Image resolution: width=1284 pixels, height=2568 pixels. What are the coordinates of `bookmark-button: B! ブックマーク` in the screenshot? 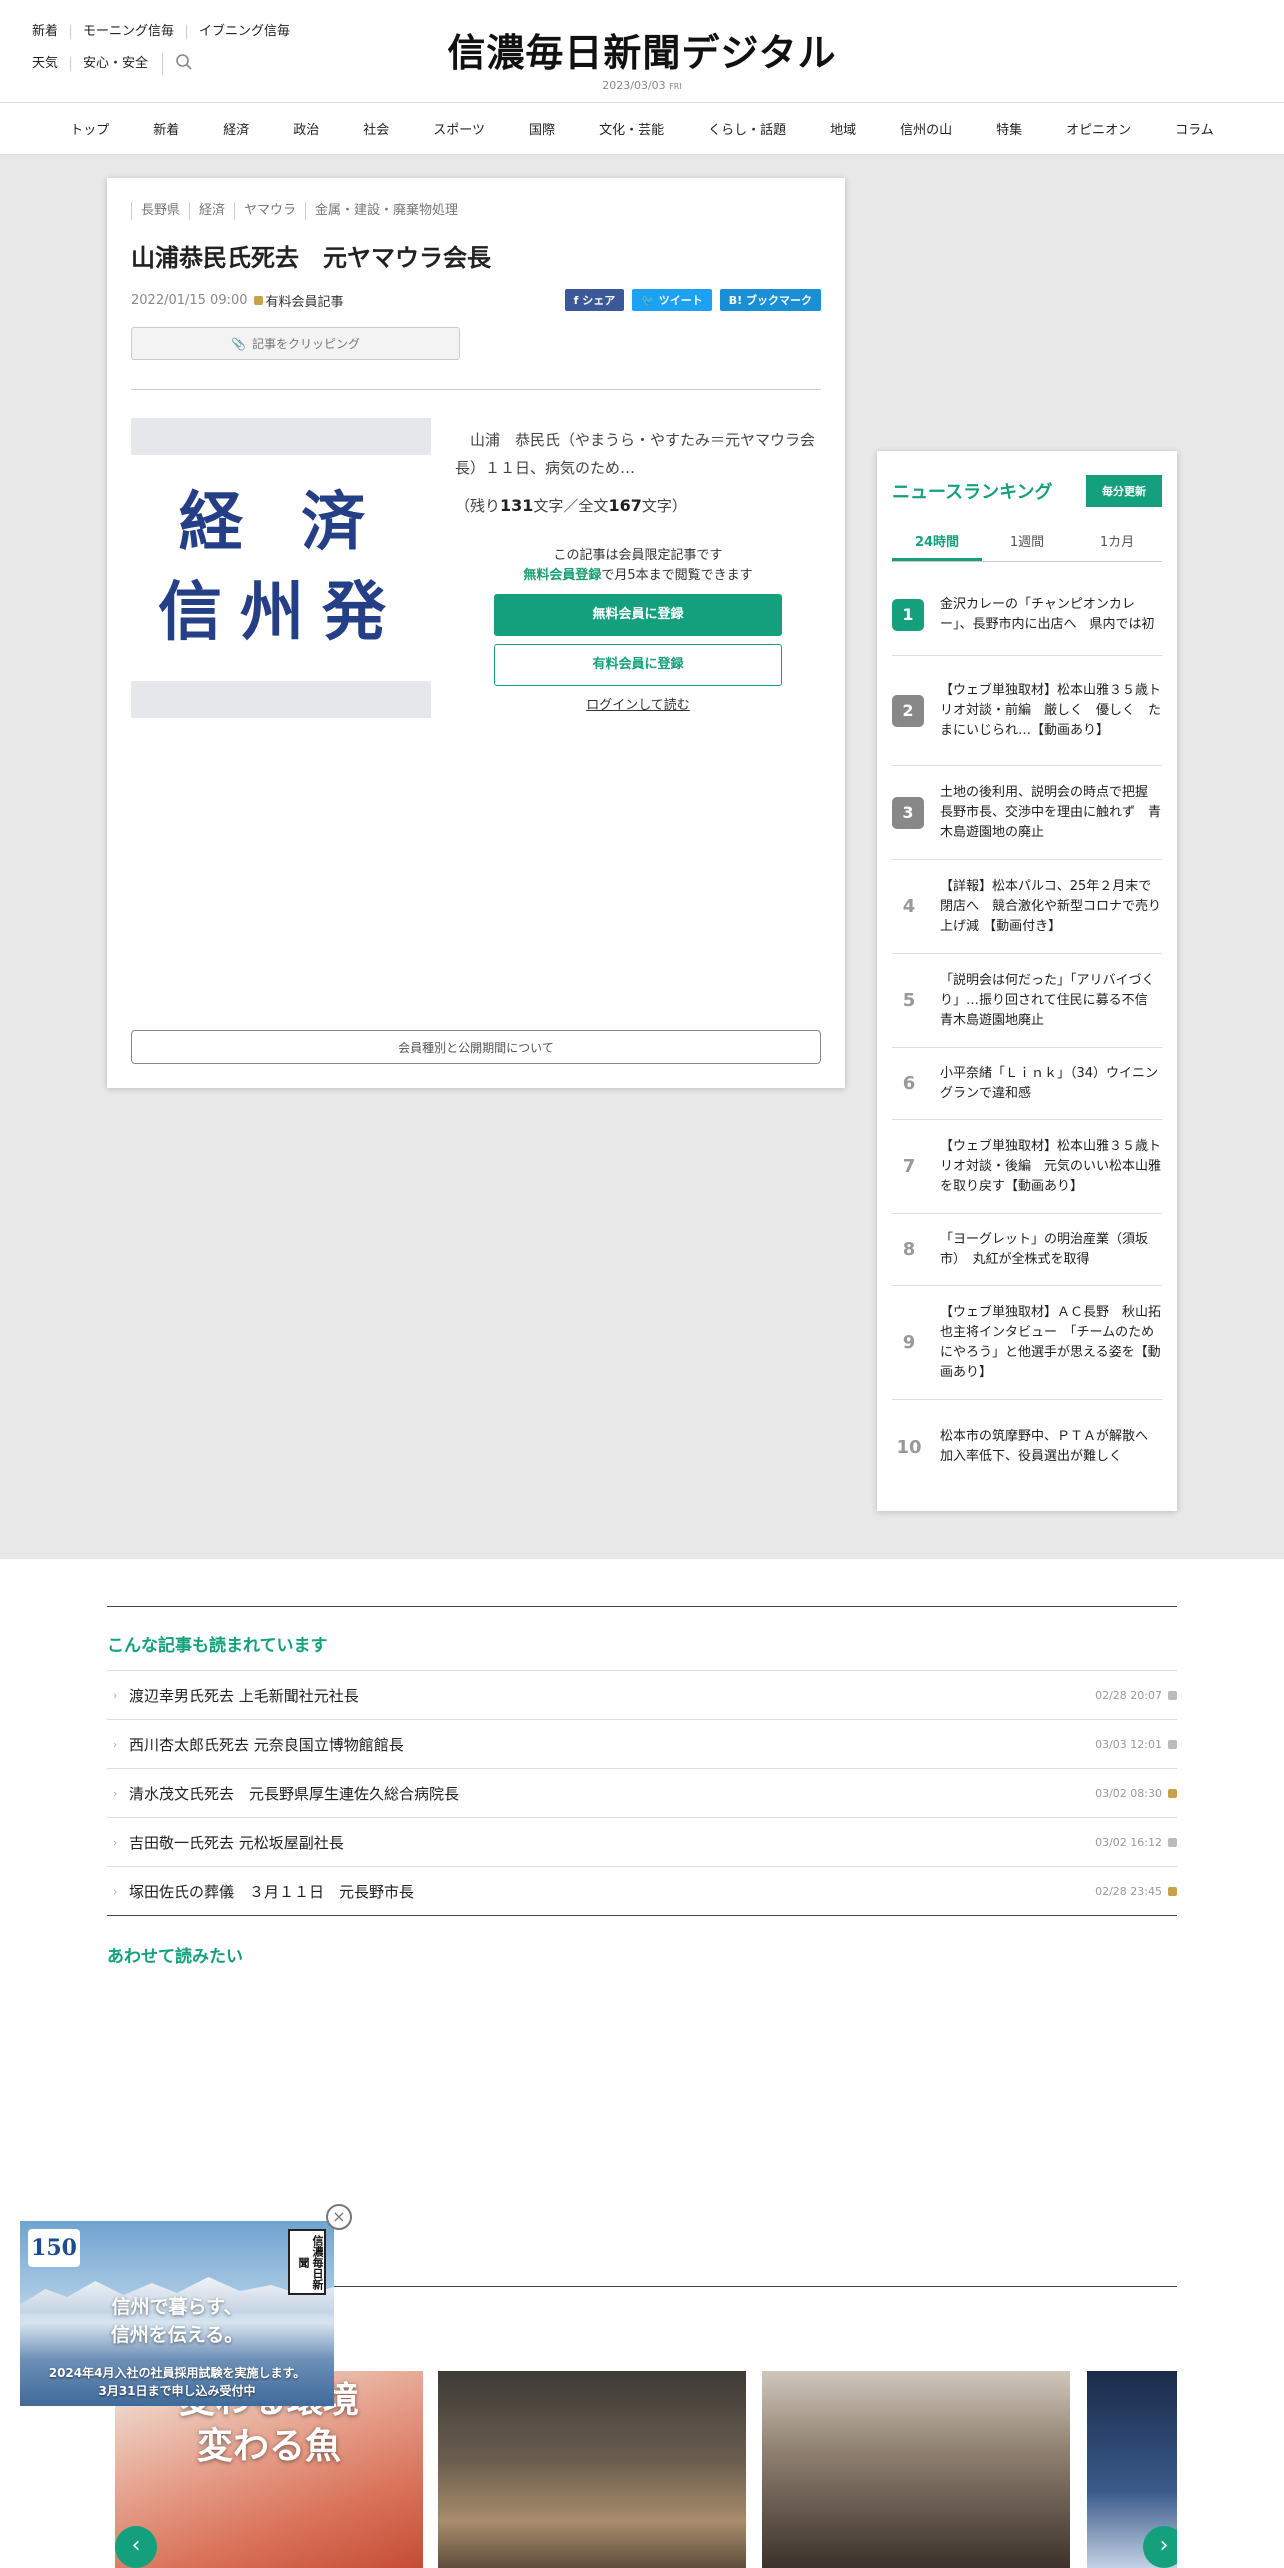 It's located at (770, 300).